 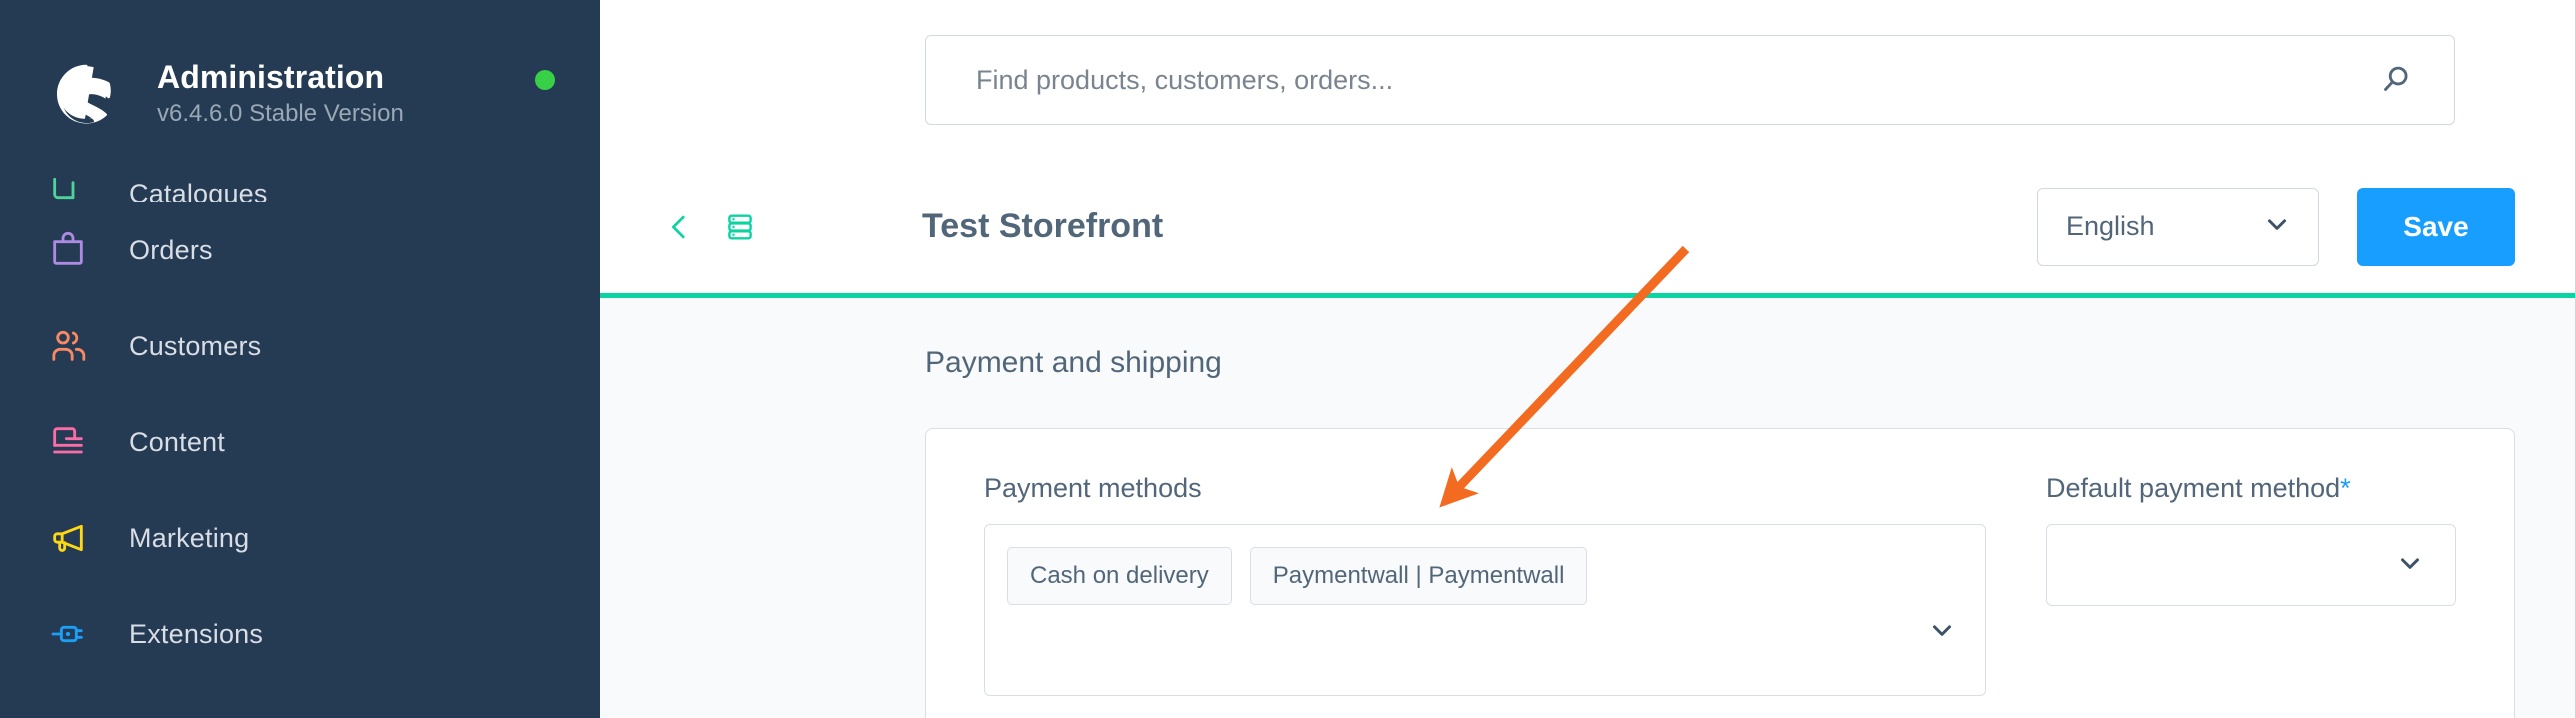 What do you see at coordinates (300, 634) in the screenshot?
I see `sidebar-item-extensions: Extensions` at bounding box center [300, 634].